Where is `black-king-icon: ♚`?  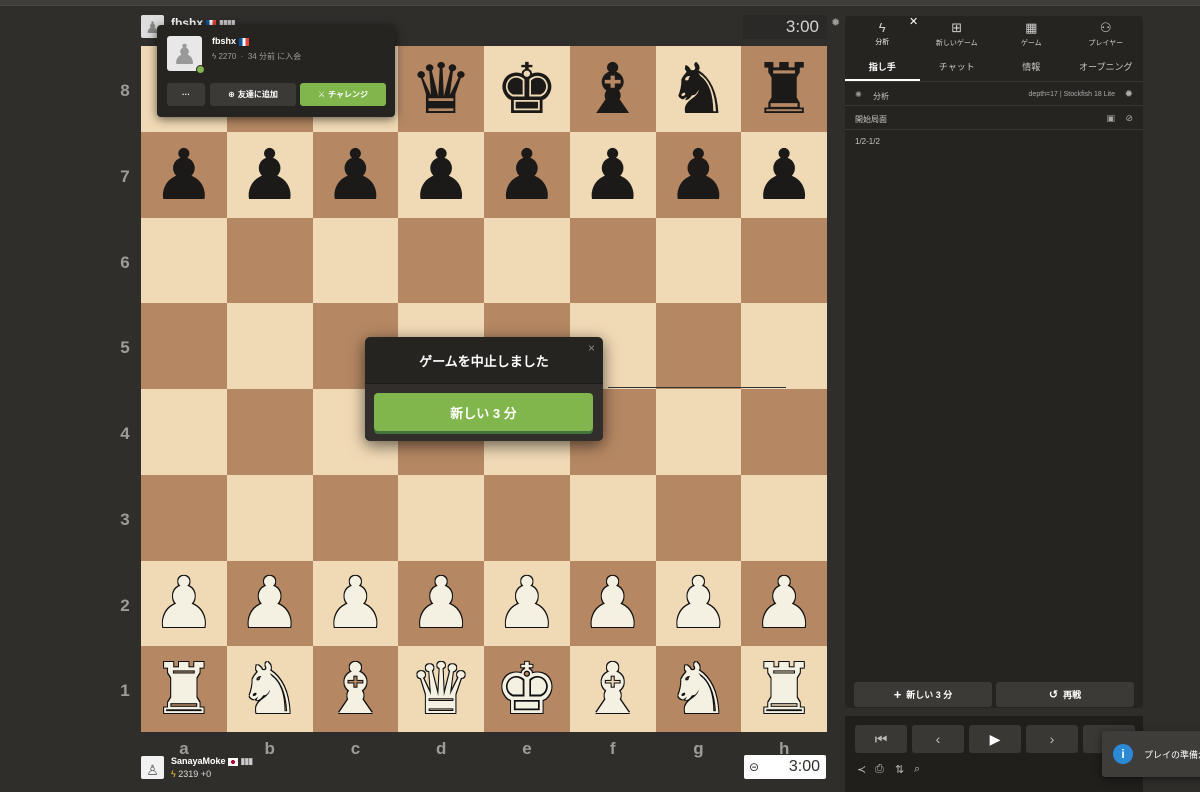 black-king-icon: ♚ is located at coordinates (526, 89).